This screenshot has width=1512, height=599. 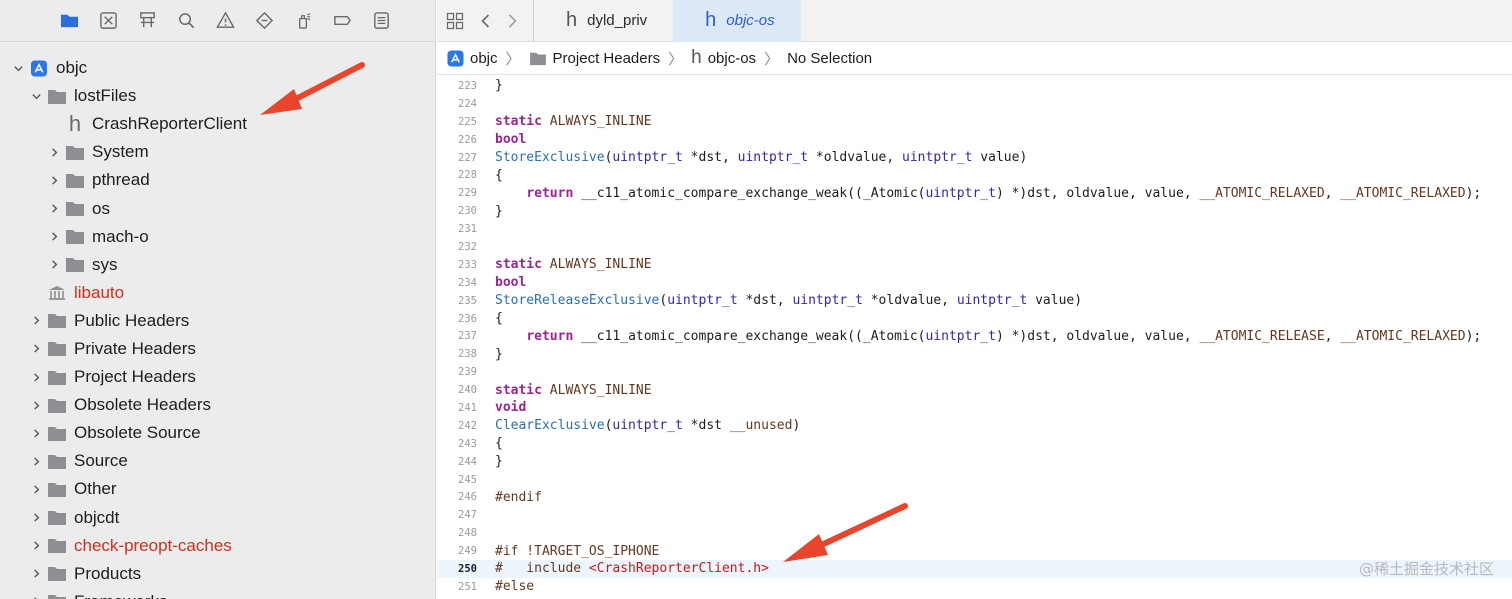 I want to click on jumpbar-project: objc, so click(x=472, y=58).